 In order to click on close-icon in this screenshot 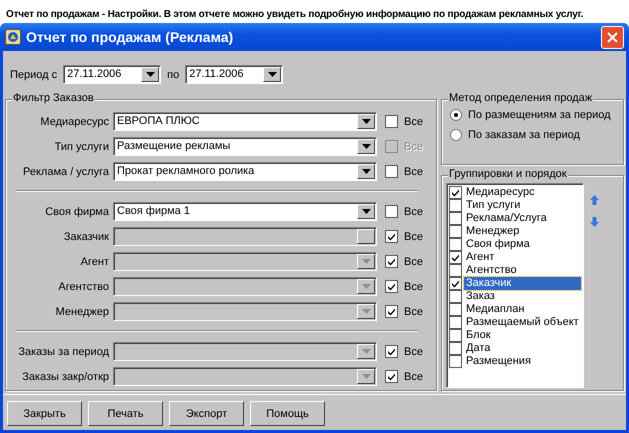, I will do `click(612, 37)`.